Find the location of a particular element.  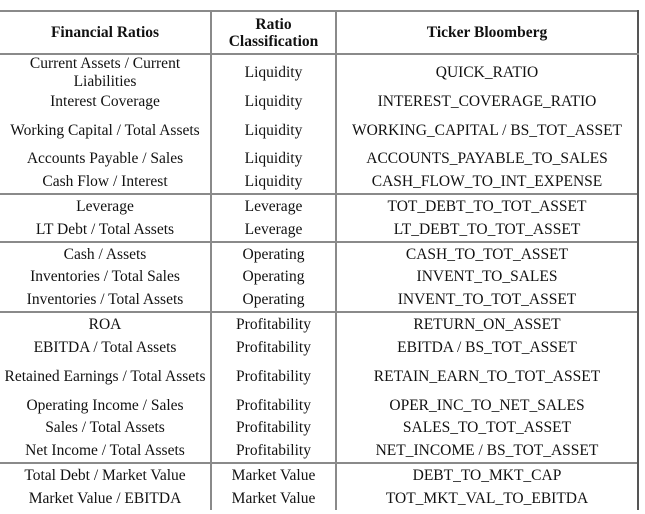

cell-ticker-bloomberg: CASH_TO_TOT_ASSET is located at coordinates (487, 253).